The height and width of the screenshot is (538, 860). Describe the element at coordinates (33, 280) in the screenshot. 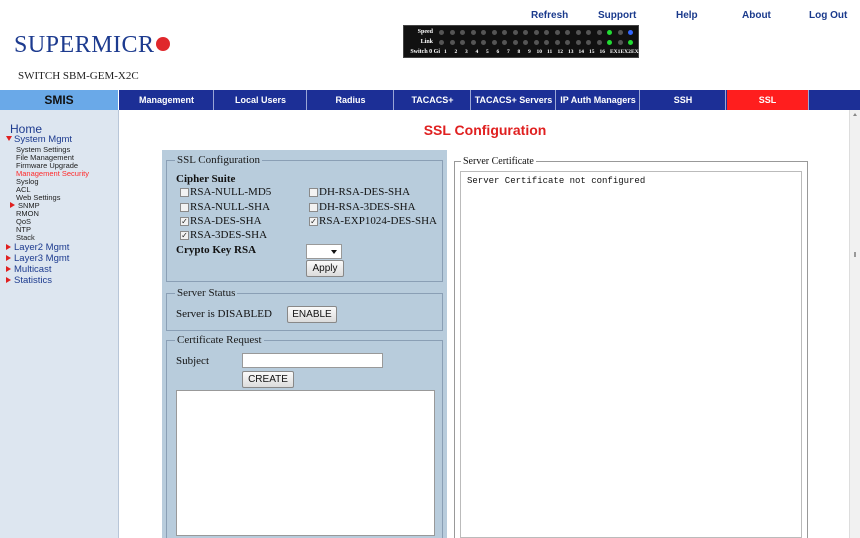

I see `sidebar-statistics-label: Statistics` at that location.